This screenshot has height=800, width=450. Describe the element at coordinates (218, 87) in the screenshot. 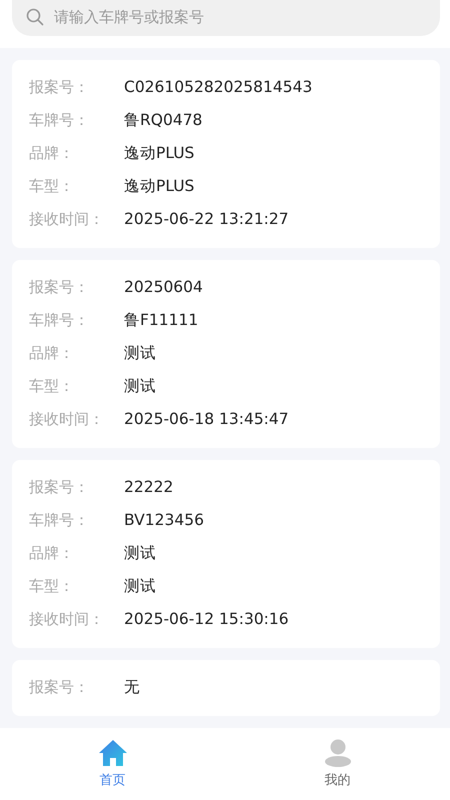

I see `field-value: C026105282025814543` at that location.